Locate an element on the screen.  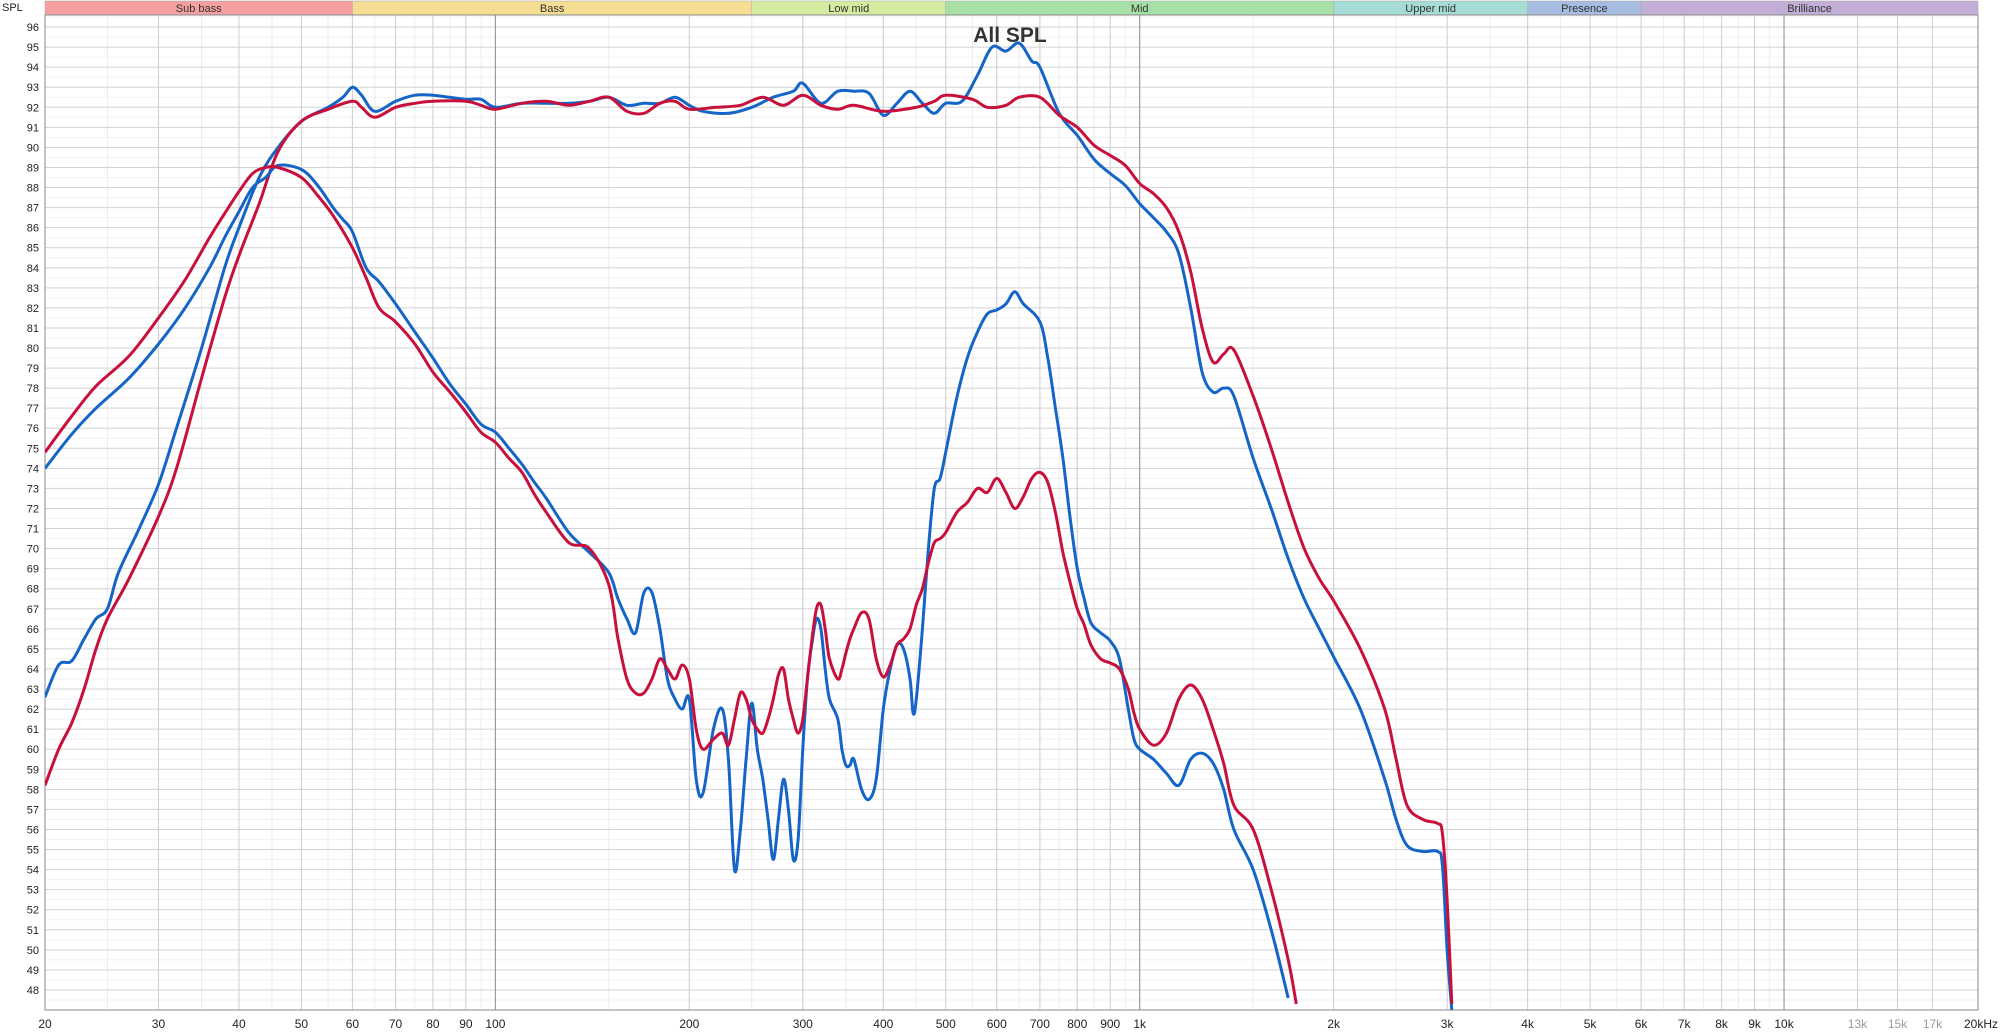
y-tick-label: 68 is located at coordinates (33, 590).